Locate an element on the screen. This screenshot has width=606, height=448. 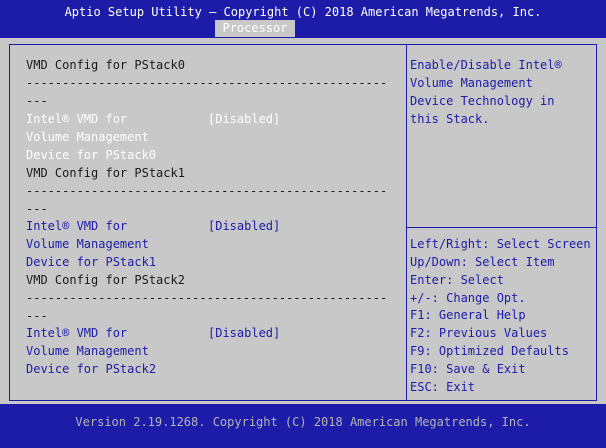
help-description-line: Volume Management is located at coordinates (471, 83).